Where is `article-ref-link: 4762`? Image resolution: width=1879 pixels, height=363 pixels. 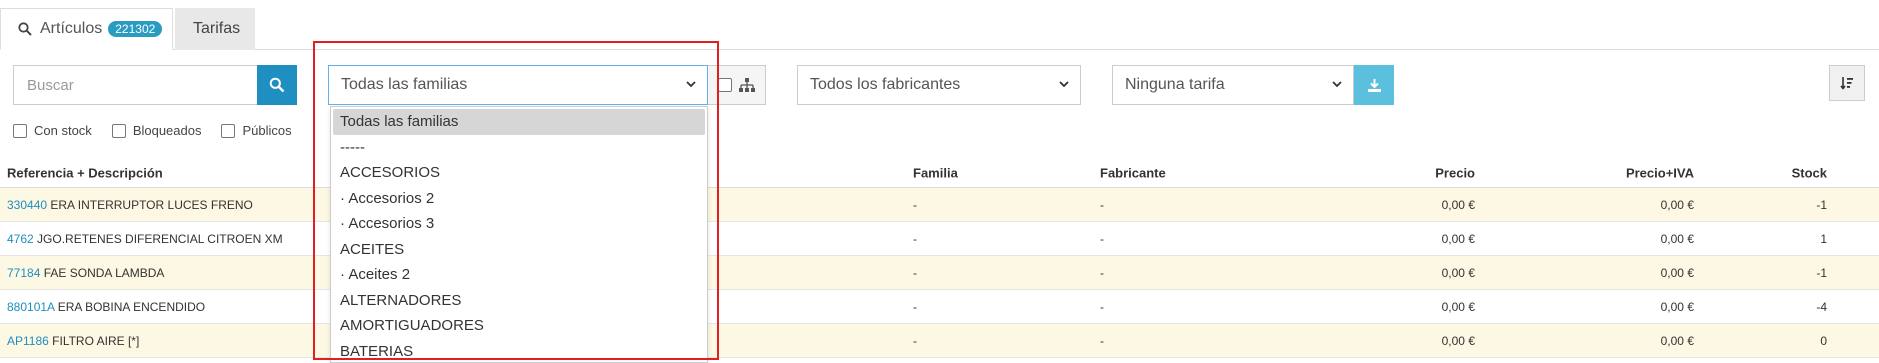
article-ref-link: 4762 is located at coordinates (20, 239).